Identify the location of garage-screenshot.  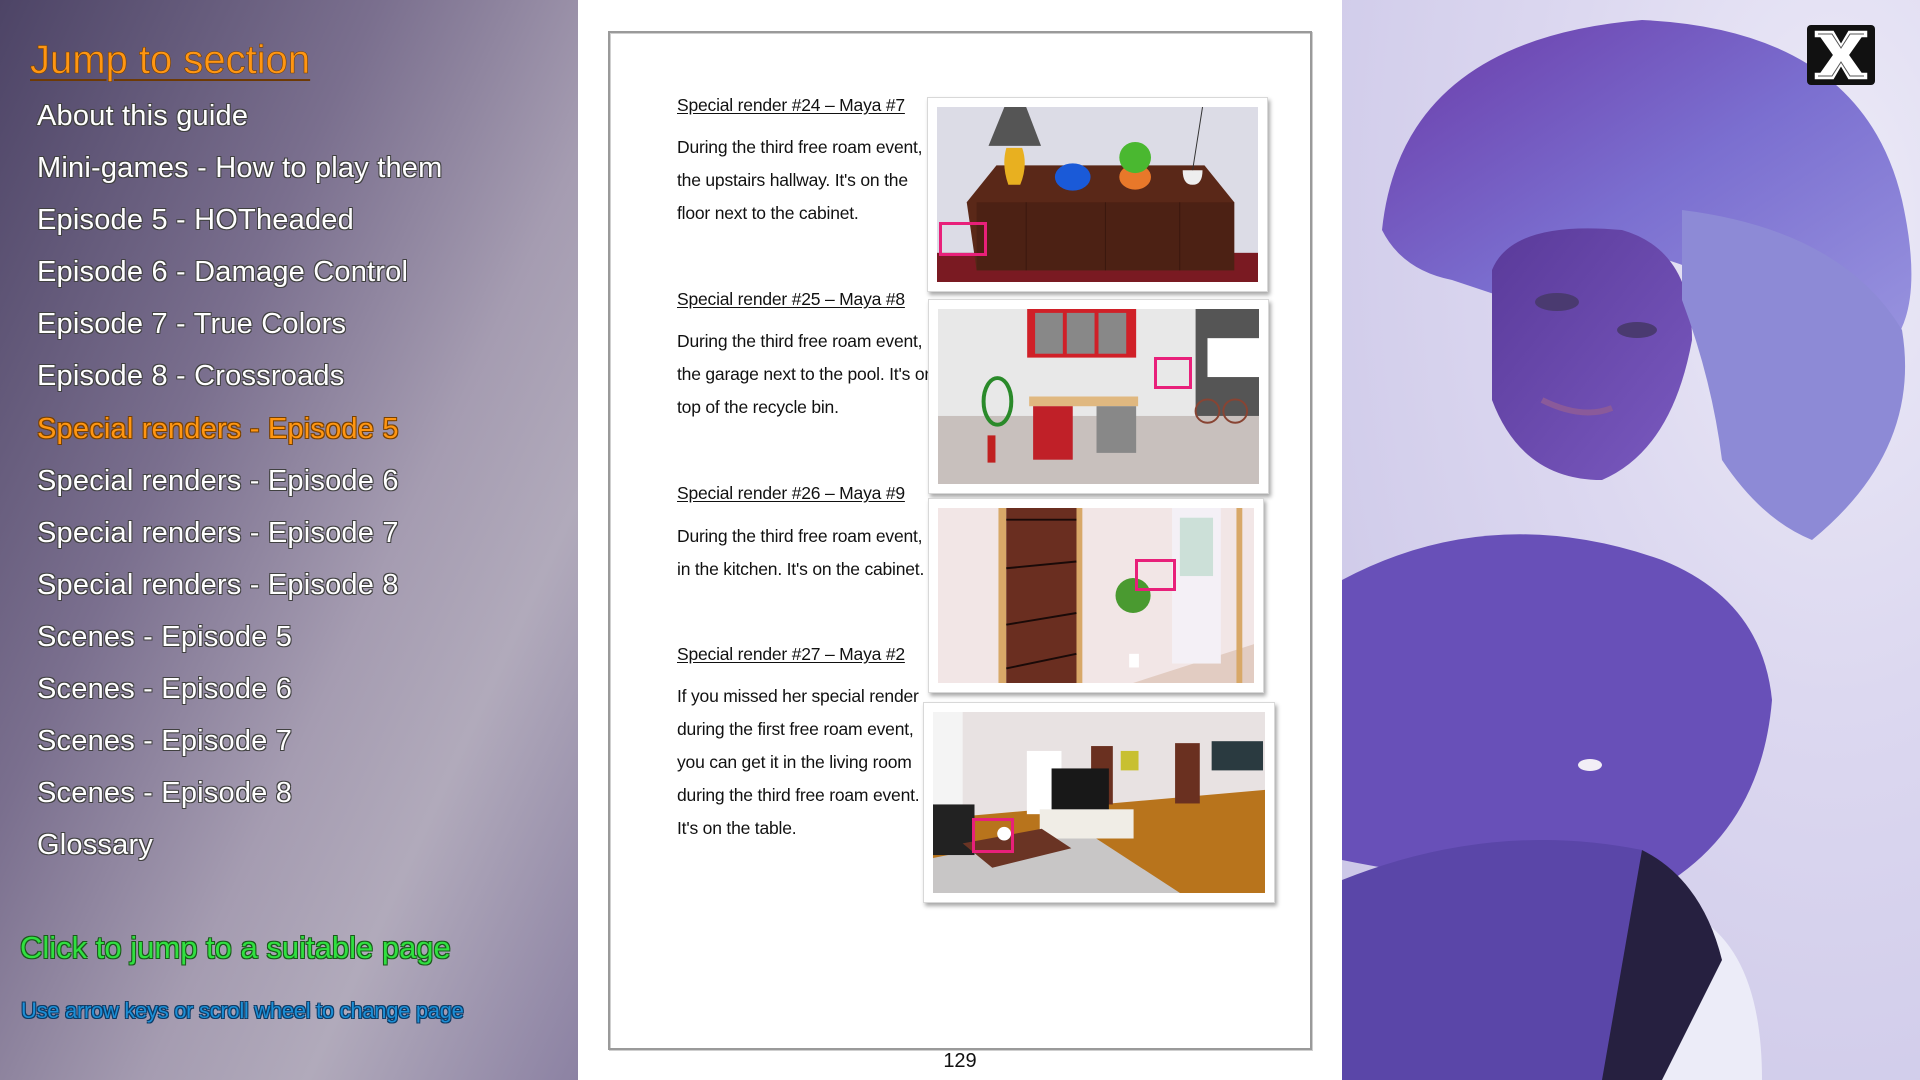
(1098, 396).